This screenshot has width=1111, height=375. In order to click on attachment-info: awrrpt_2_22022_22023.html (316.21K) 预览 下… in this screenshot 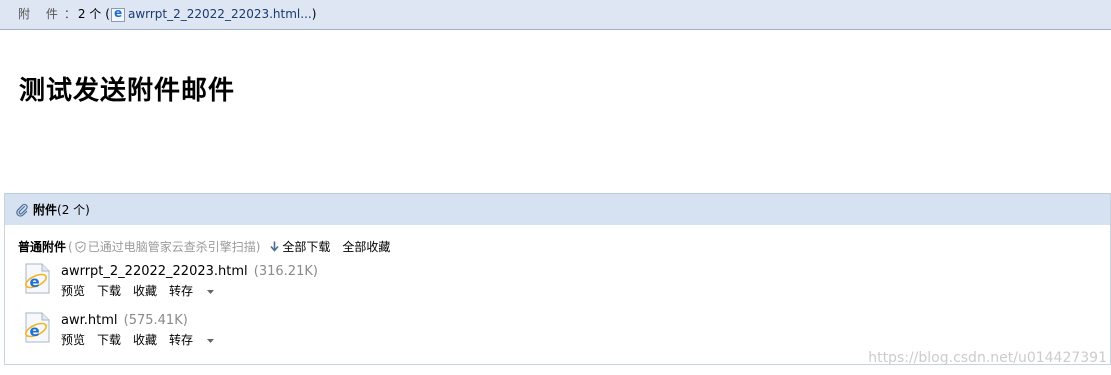, I will do `click(189, 281)`.